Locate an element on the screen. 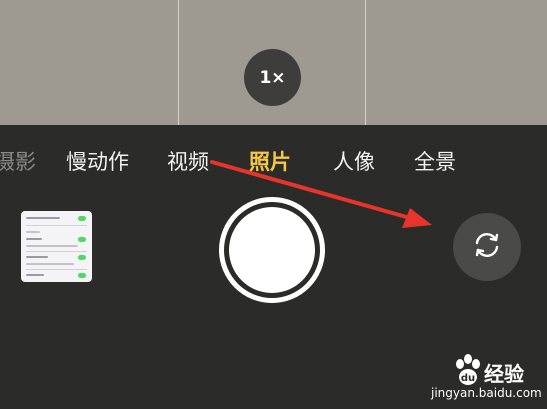 This screenshot has height=409, width=547. watermark-url: jingyan.baidu.com is located at coordinates (486, 393).